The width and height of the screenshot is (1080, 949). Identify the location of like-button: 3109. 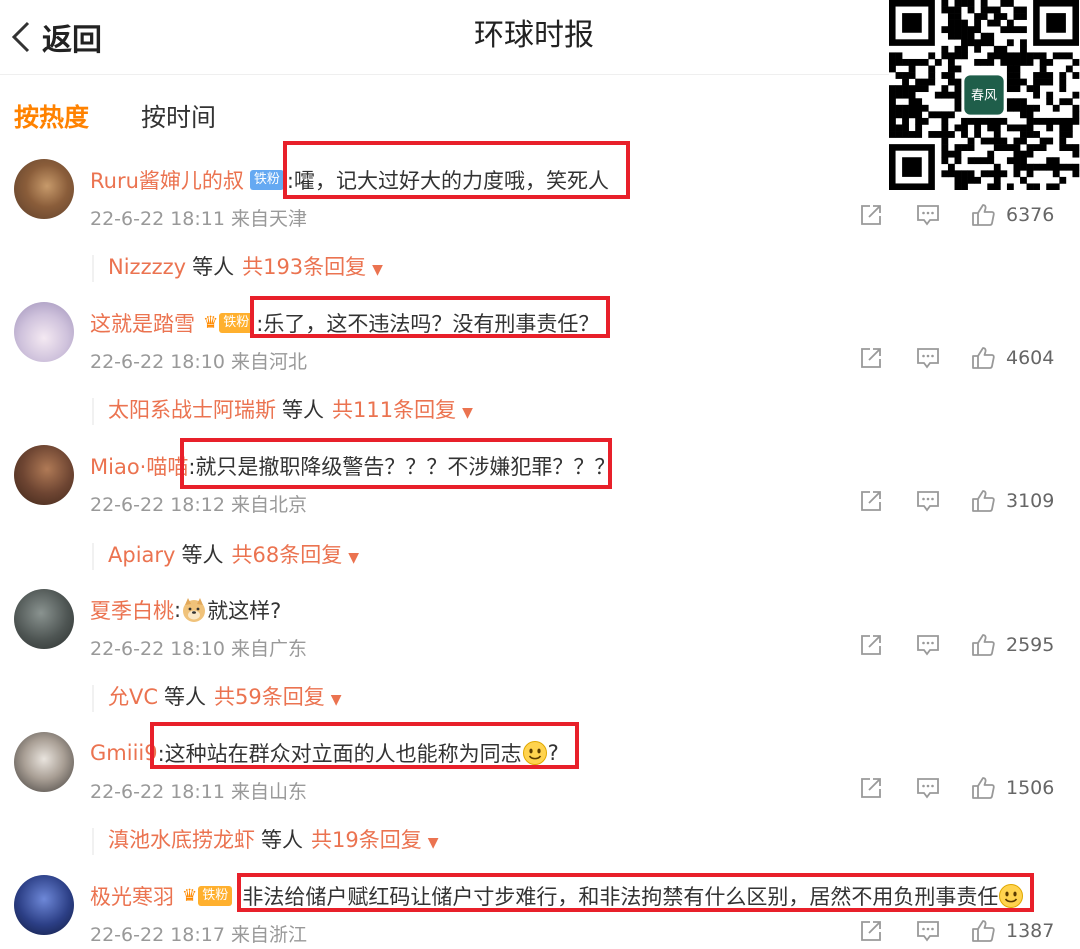
(1012, 501).